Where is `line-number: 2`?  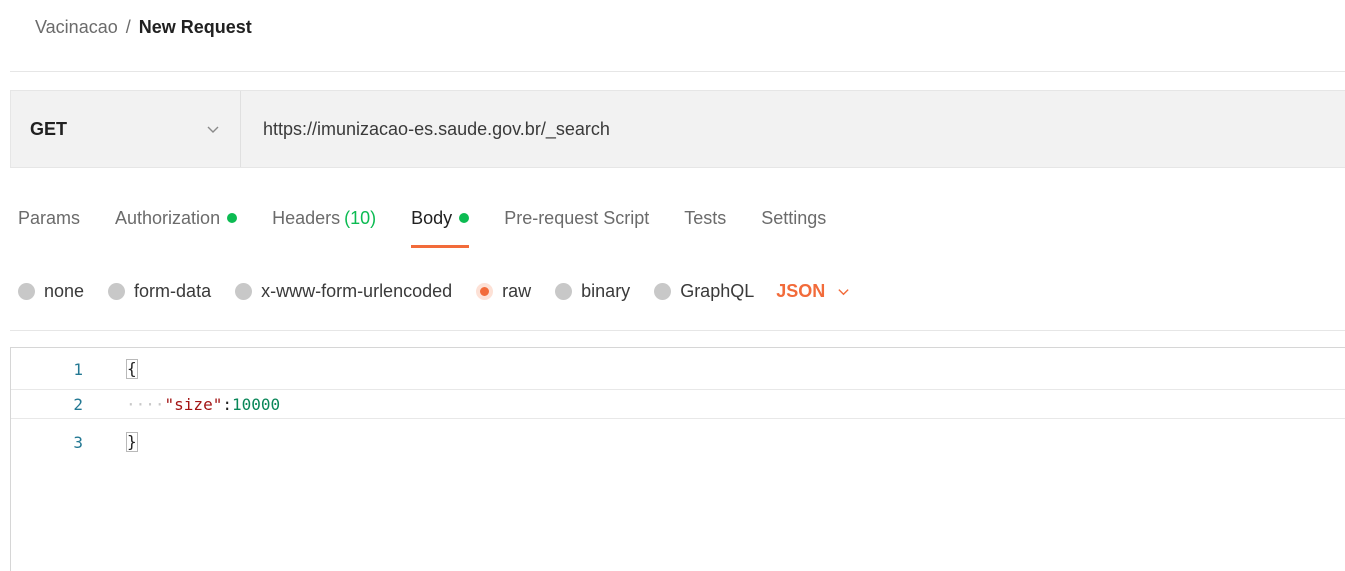
line-number: 2 is located at coordinates (78, 404).